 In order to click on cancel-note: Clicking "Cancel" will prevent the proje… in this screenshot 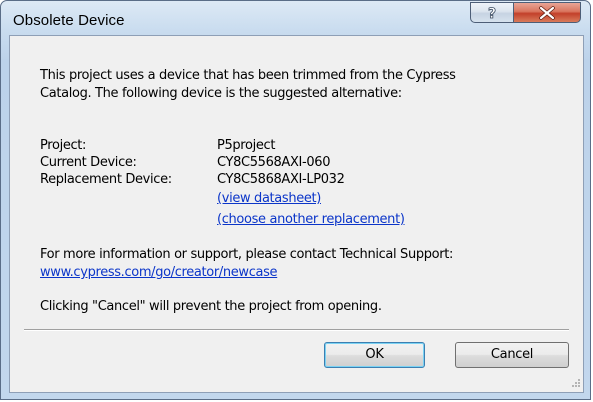, I will do `click(211, 306)`.